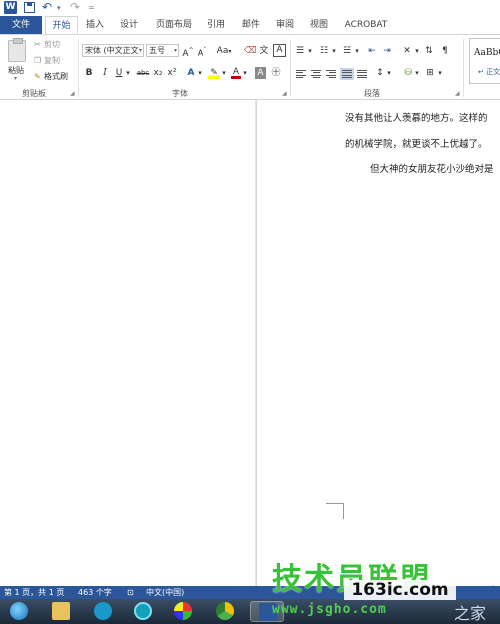 This screenshot has height=624, width=500. Describe the element at coordinates (387, 51) in the screenshot. I see `increase-indent-icon: ⇥` at that location.